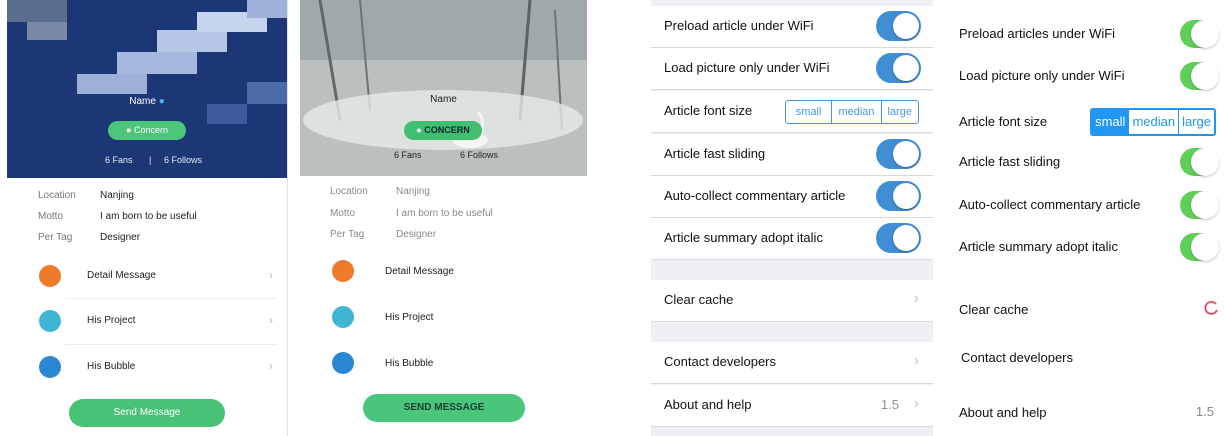 The width and height of the screenshot is (1224, 436). I want to click on about-help-button: About and help, so click(1002, 412).